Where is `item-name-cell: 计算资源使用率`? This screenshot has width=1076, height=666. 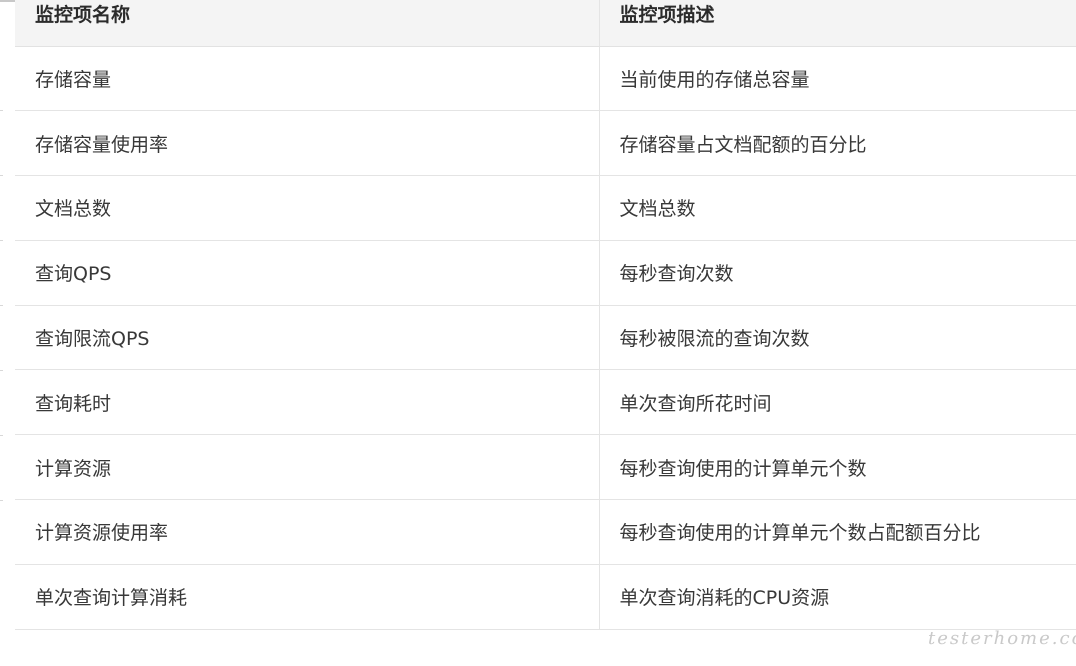 item-name-cell: 计算资源使用率 is located at coordinates (307, 532).